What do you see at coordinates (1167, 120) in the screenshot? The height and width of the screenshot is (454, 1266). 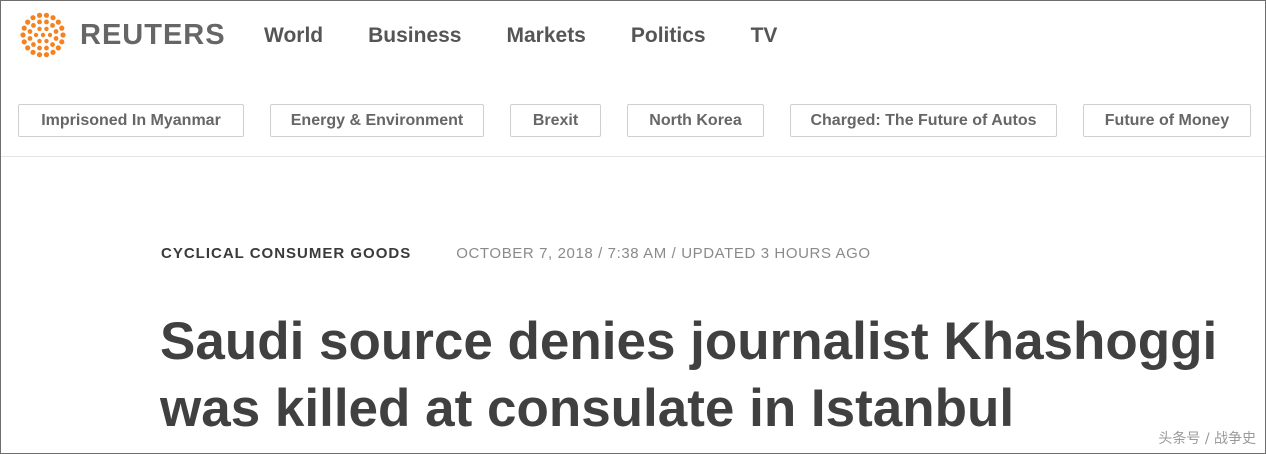 I see `topic-future-of-money: Future of Money` at bounding box center [1167, 120].